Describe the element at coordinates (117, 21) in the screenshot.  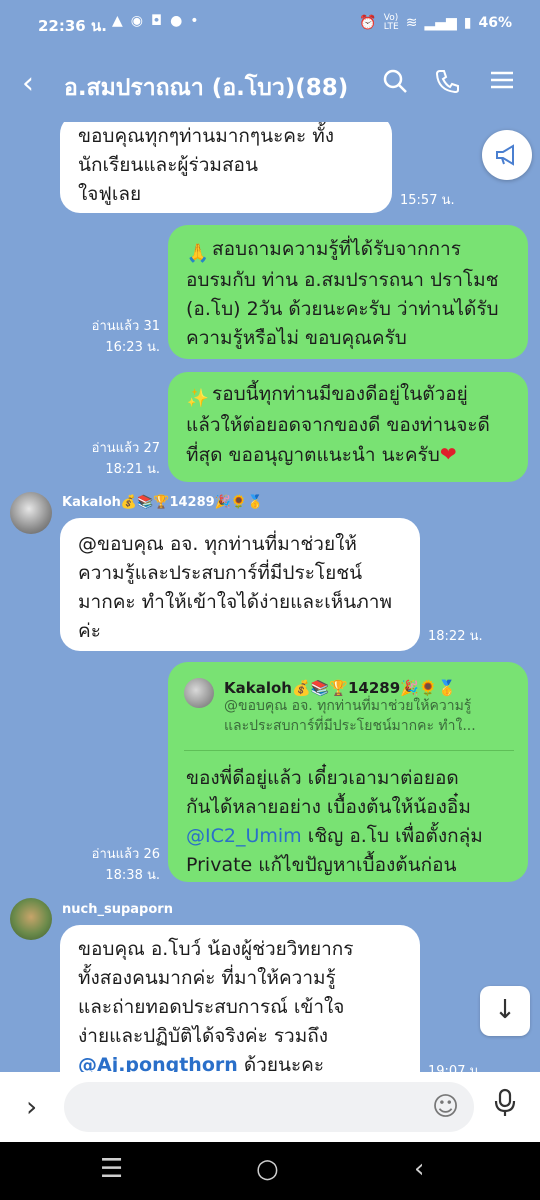
I see `warning-icon: ▲` at that location.